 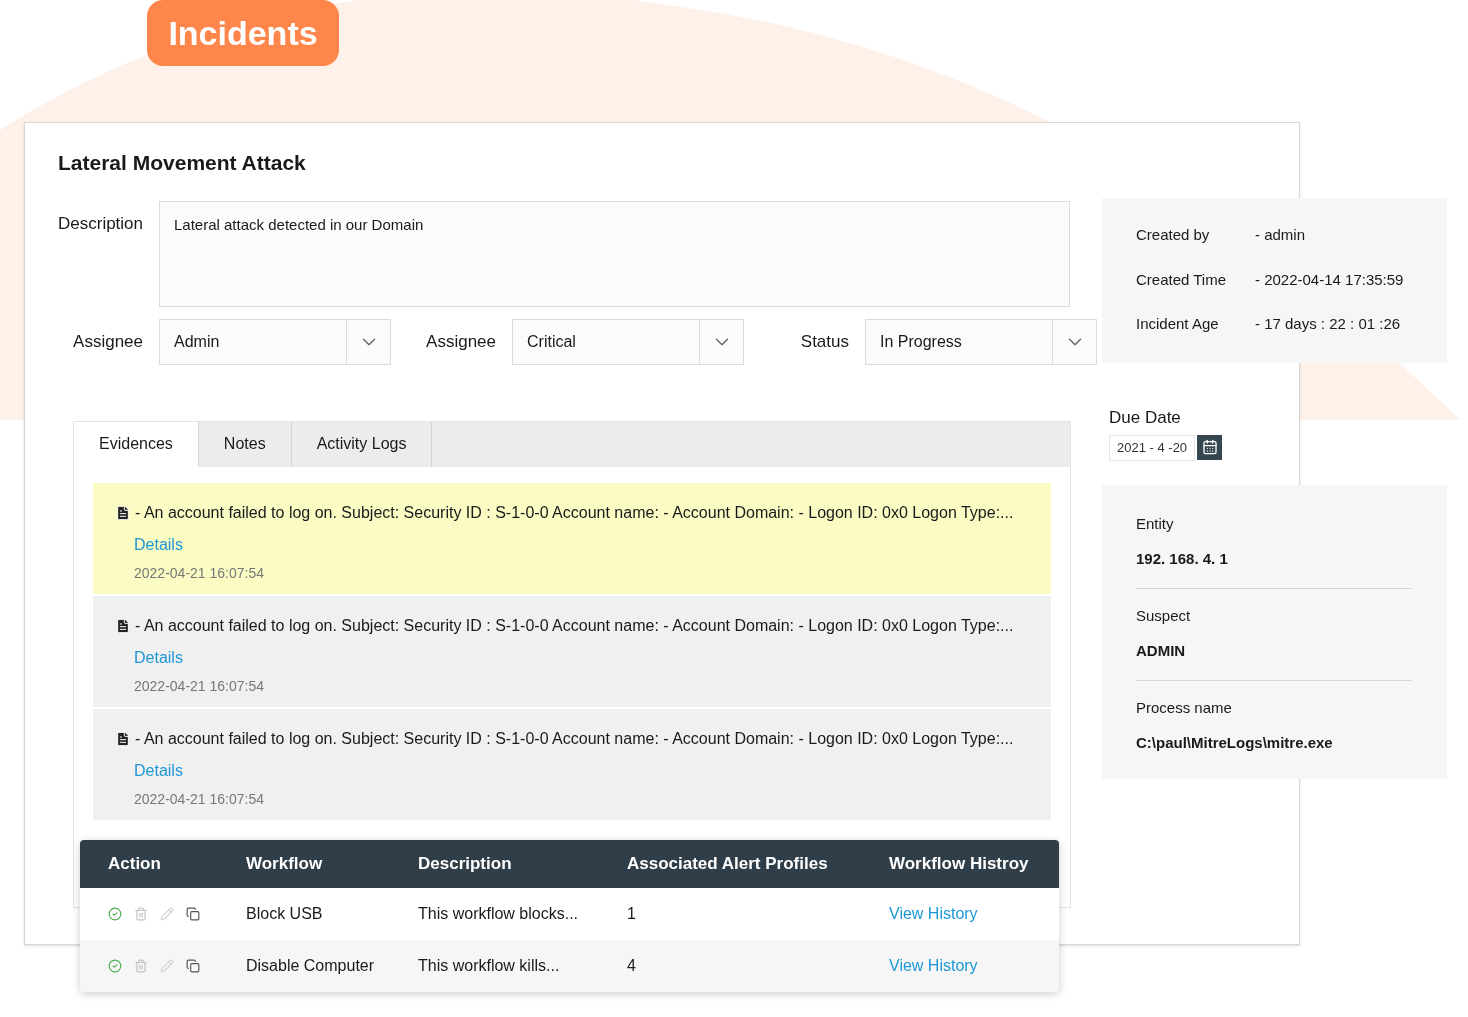 What do you see at coordinates (1145, 418) in the screenshot?
I see `due-date-label: Due Date` at bounding box center [1145, 418].